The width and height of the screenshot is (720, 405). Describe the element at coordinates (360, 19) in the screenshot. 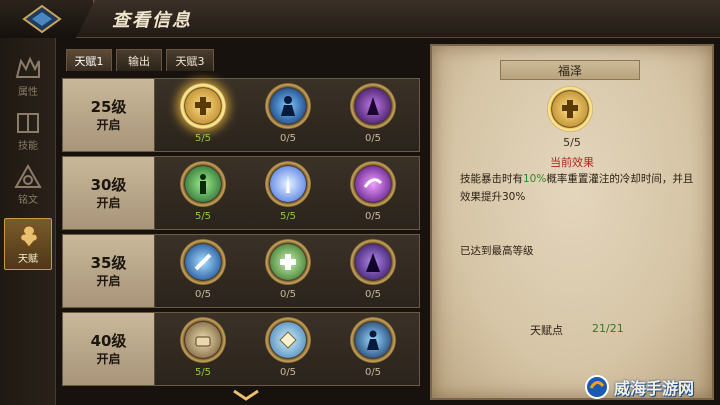

I see `header-bar: 查看信息` at that location.